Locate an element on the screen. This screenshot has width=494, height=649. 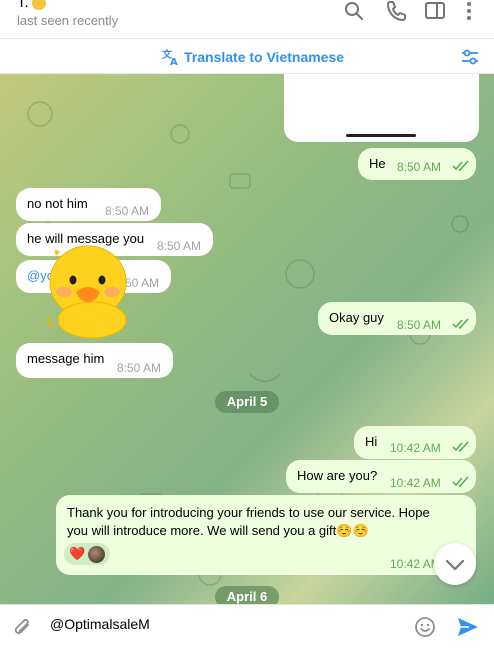
message-bubble-outgoing: Hi 10:42 AM is located at coordinates (415, 442).